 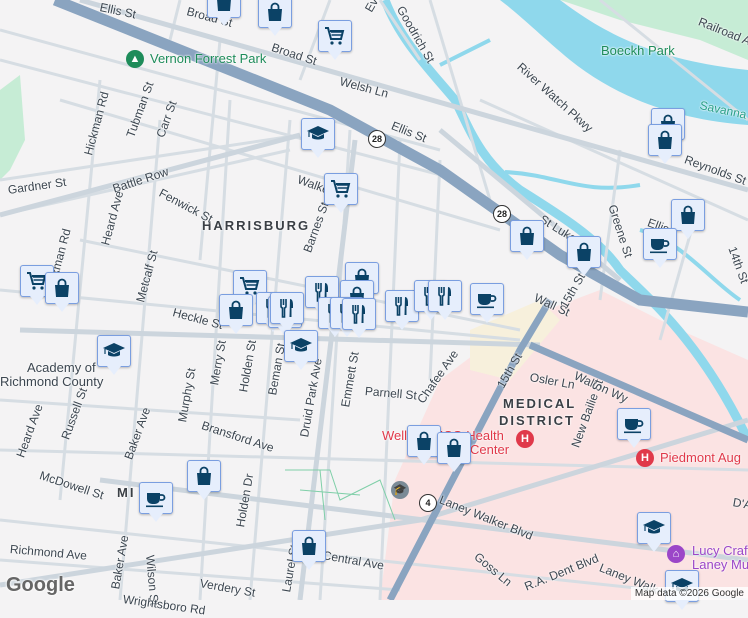 What do you see at coordinates (126, 492) in the screenshot?
I see `area-label-midtown: MI` at bounding box center [126, 492].